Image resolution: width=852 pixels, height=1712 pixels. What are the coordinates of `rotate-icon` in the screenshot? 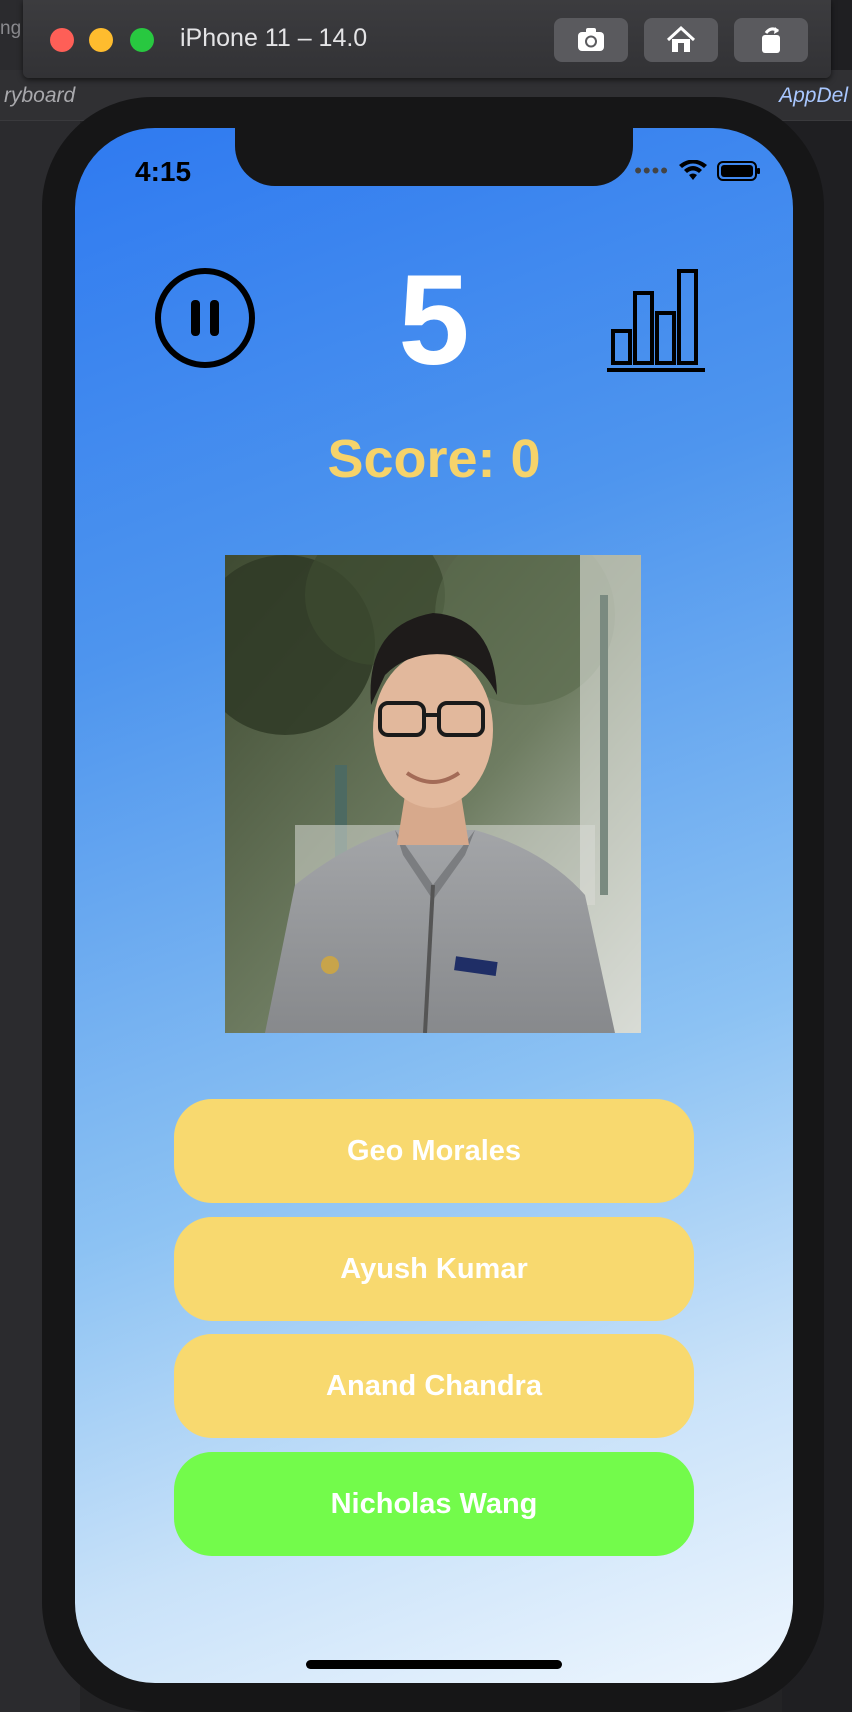 It's located at (771, 40).